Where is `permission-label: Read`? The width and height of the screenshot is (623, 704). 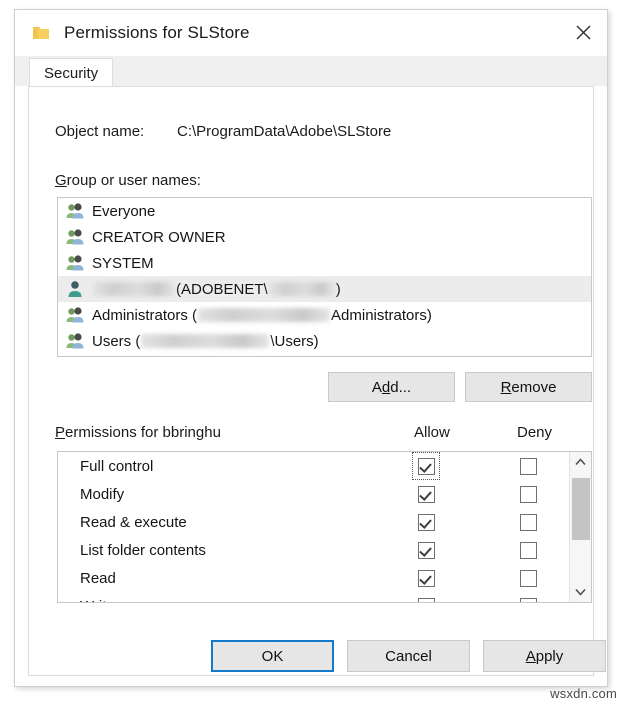 permission-label: Read is located at coordinates (98, 578).